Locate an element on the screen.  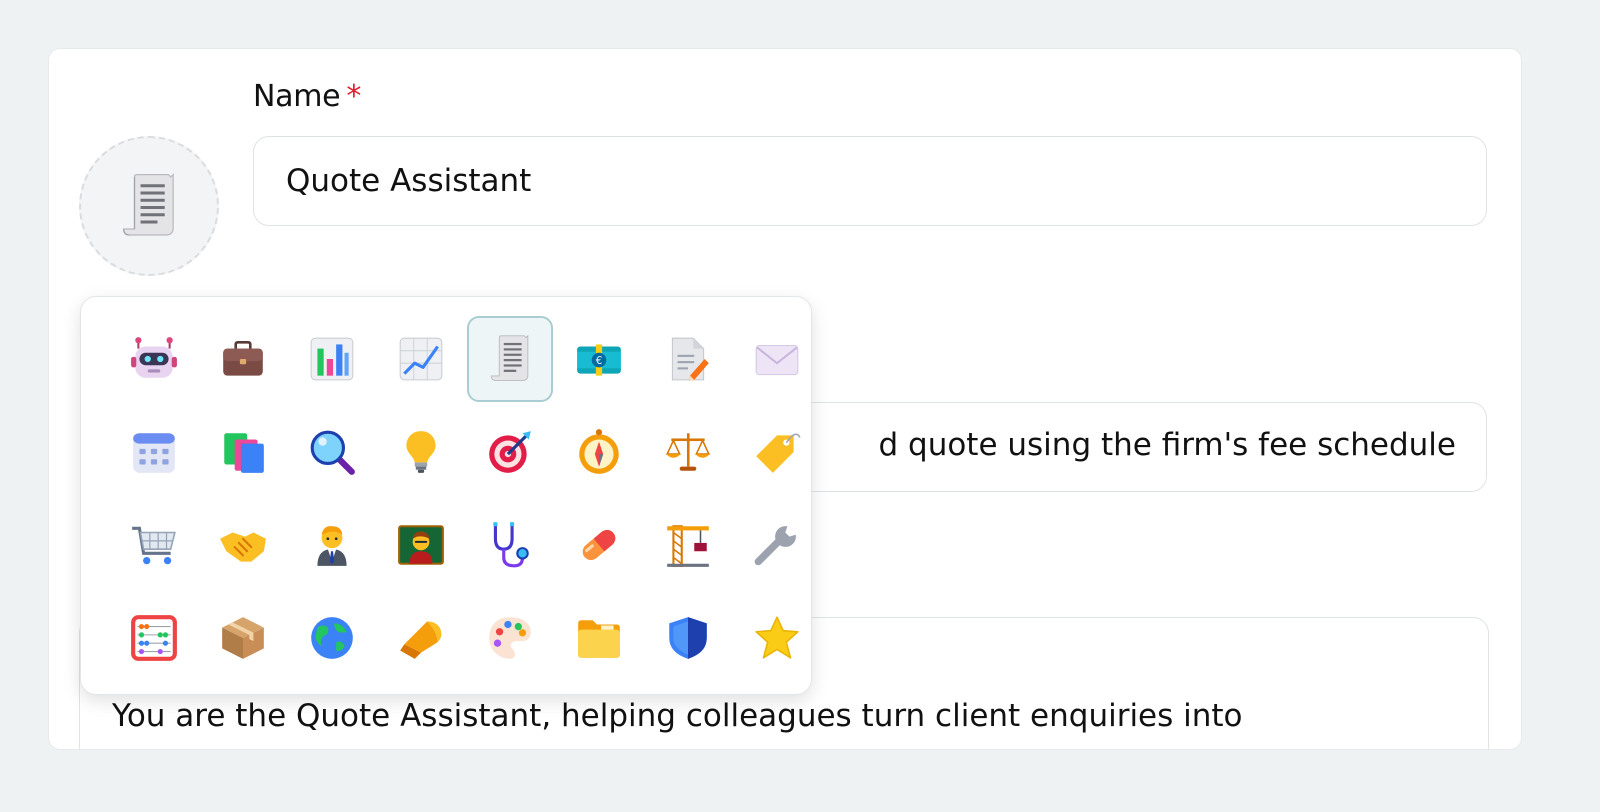
icon-option-teacher is located at coordinates (421, 545).